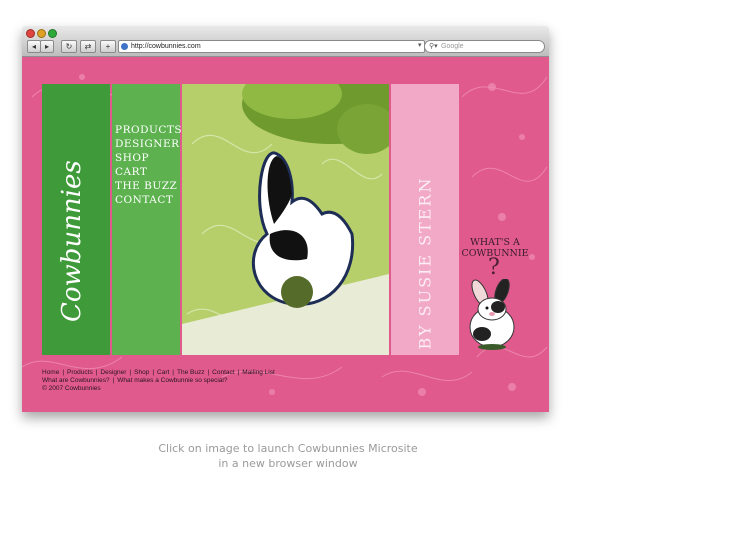 The image size is (750, 553). I want to click on address-bar-dropdown-icon: ▾, so click(420, 45).